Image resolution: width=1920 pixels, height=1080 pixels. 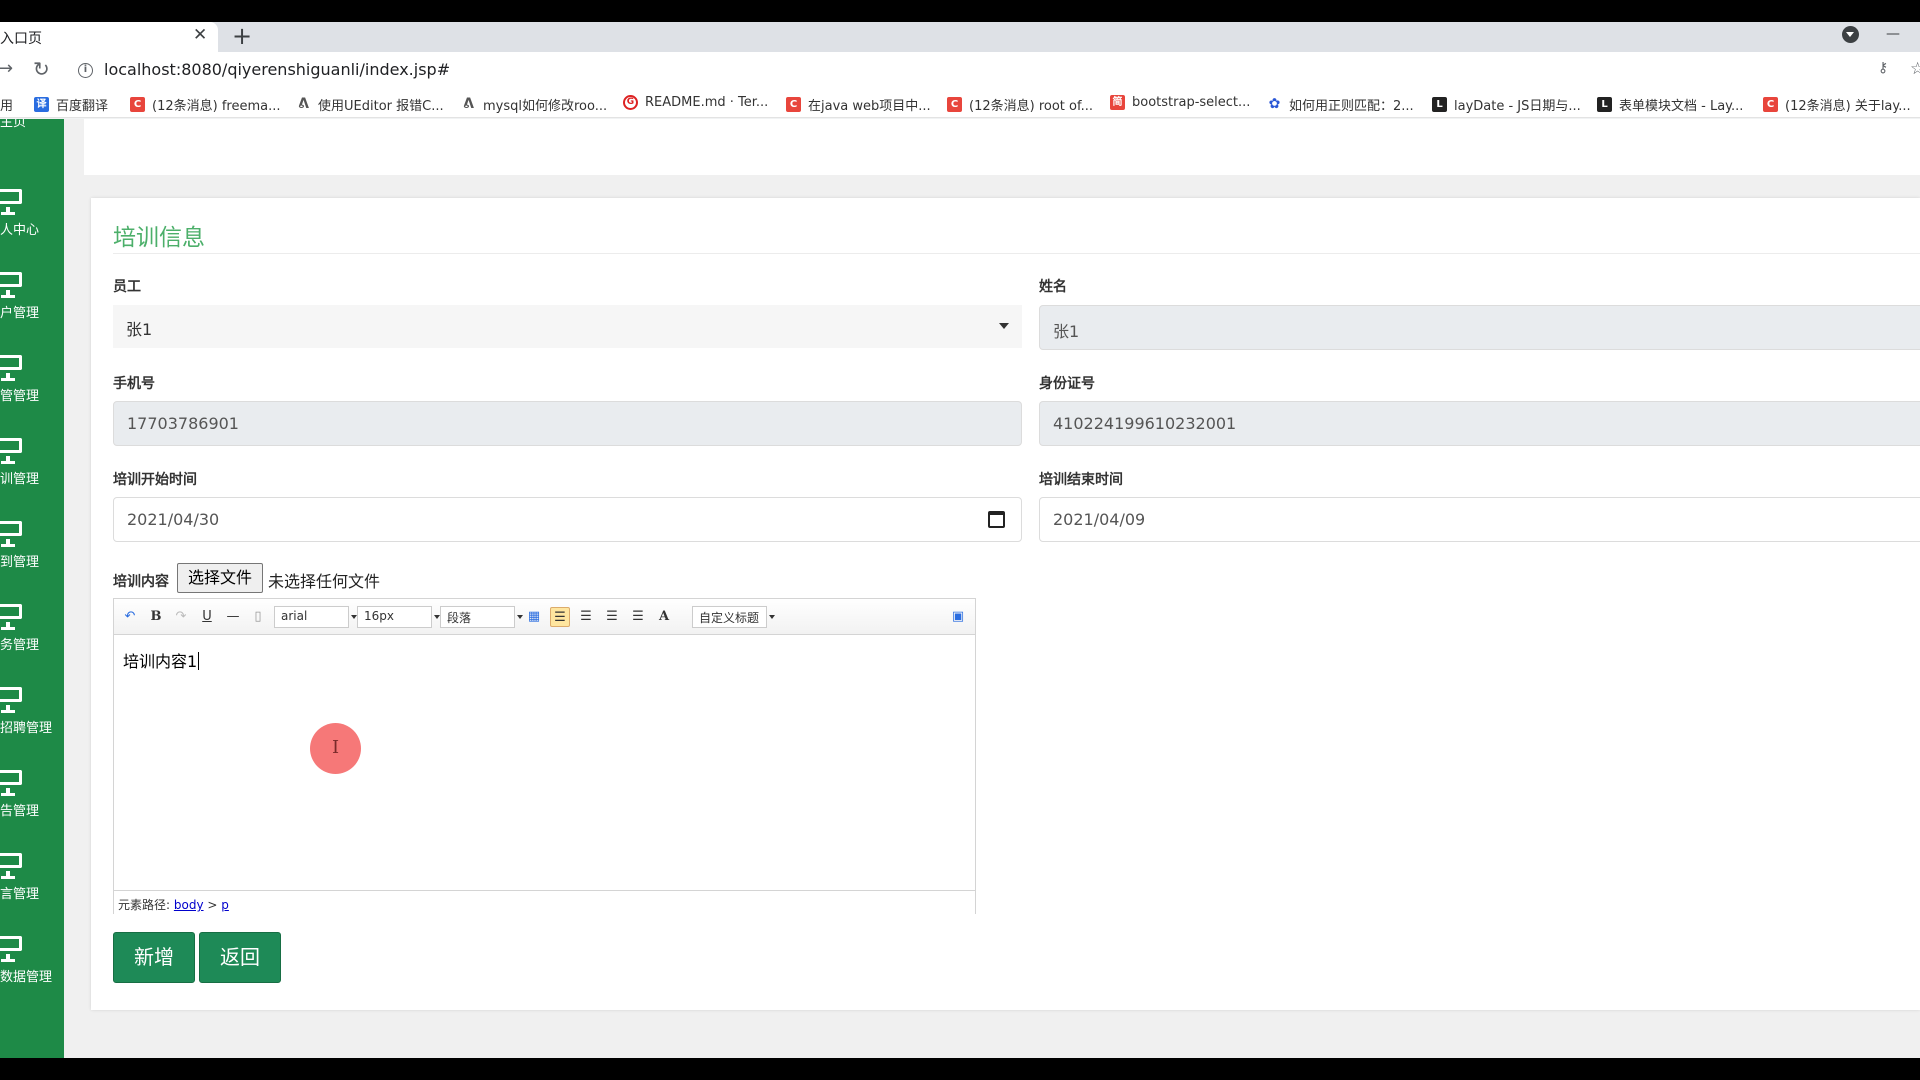 I want to click on close-tab-icon: ✕, so click(x=200, y=35).